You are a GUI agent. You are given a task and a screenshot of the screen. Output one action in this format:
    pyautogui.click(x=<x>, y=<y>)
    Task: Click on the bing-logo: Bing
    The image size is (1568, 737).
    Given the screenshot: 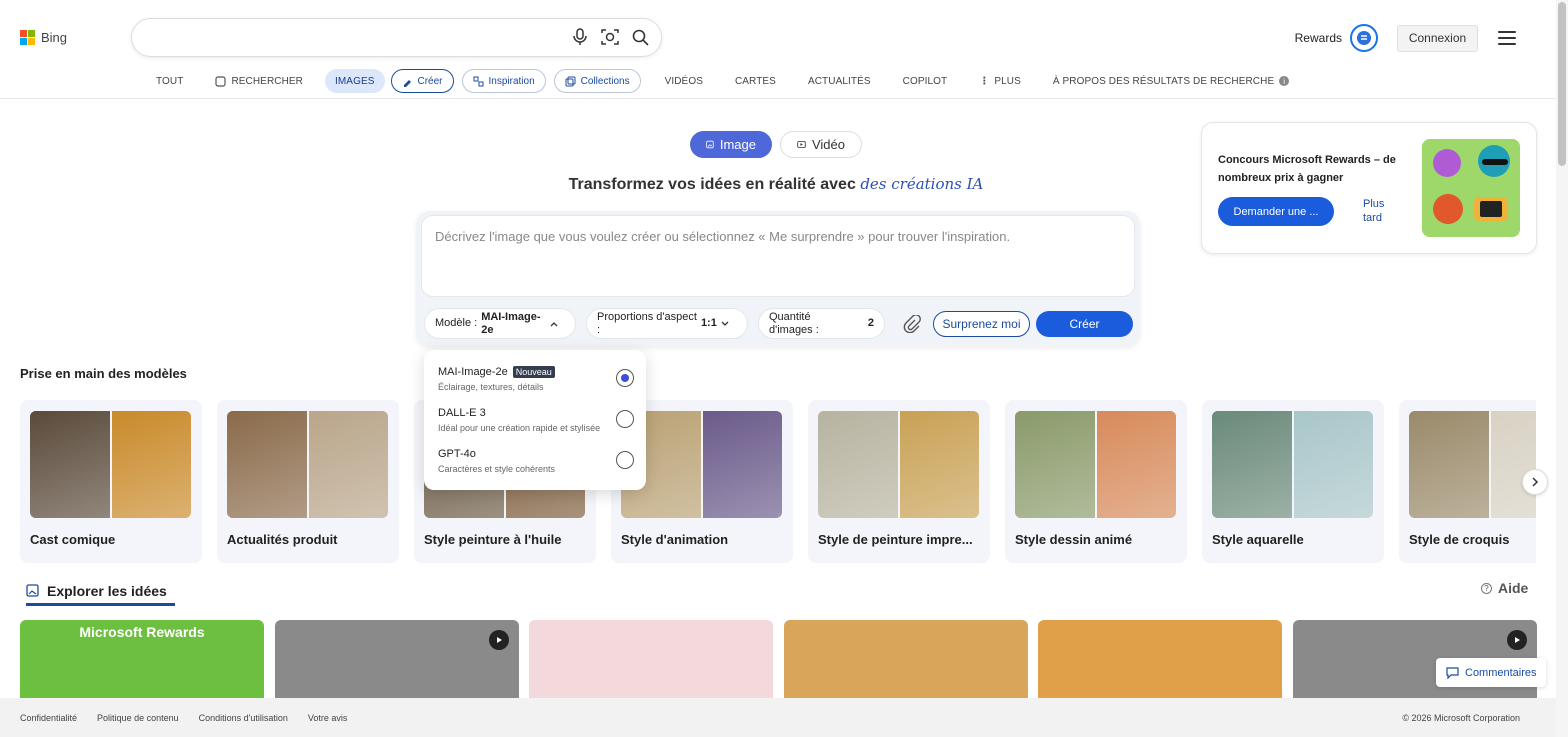 What is the action you would take?
    pyautogui.click(x=43, y=37)
    